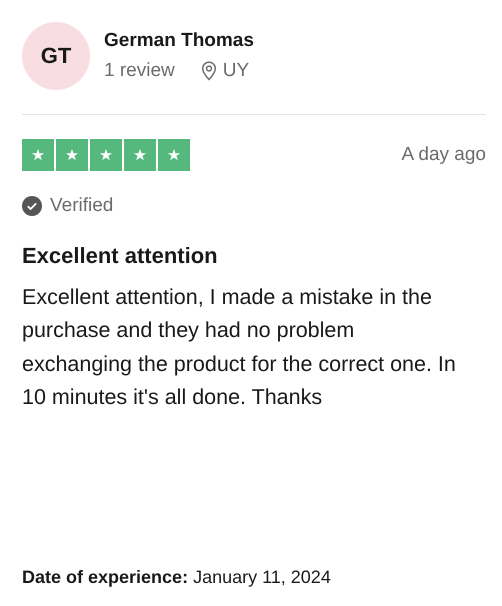 Image resolution: width=502 pixels, height=606 pixels. I want to click on check-icon, so click(32, 206).